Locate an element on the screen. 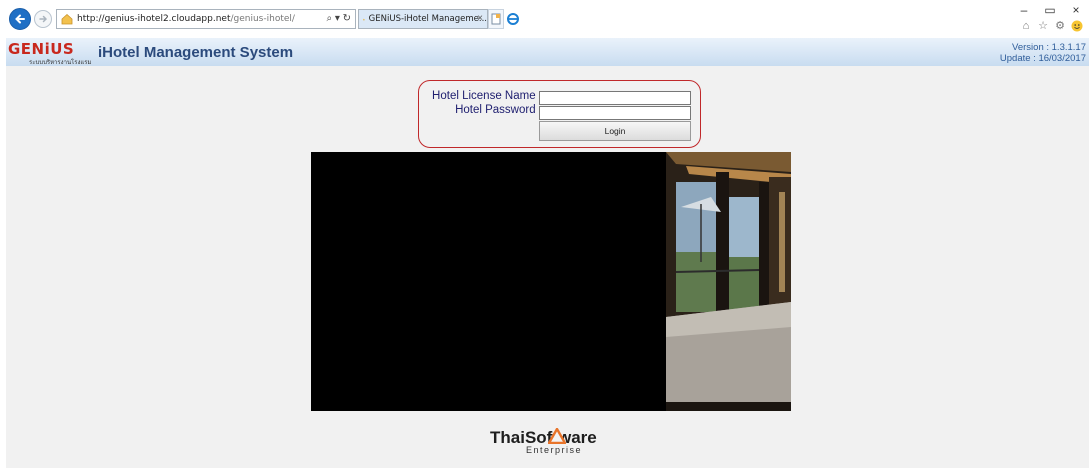 The image size is (1089, 468). smiley-icon is located at coordinates (1077, 26).